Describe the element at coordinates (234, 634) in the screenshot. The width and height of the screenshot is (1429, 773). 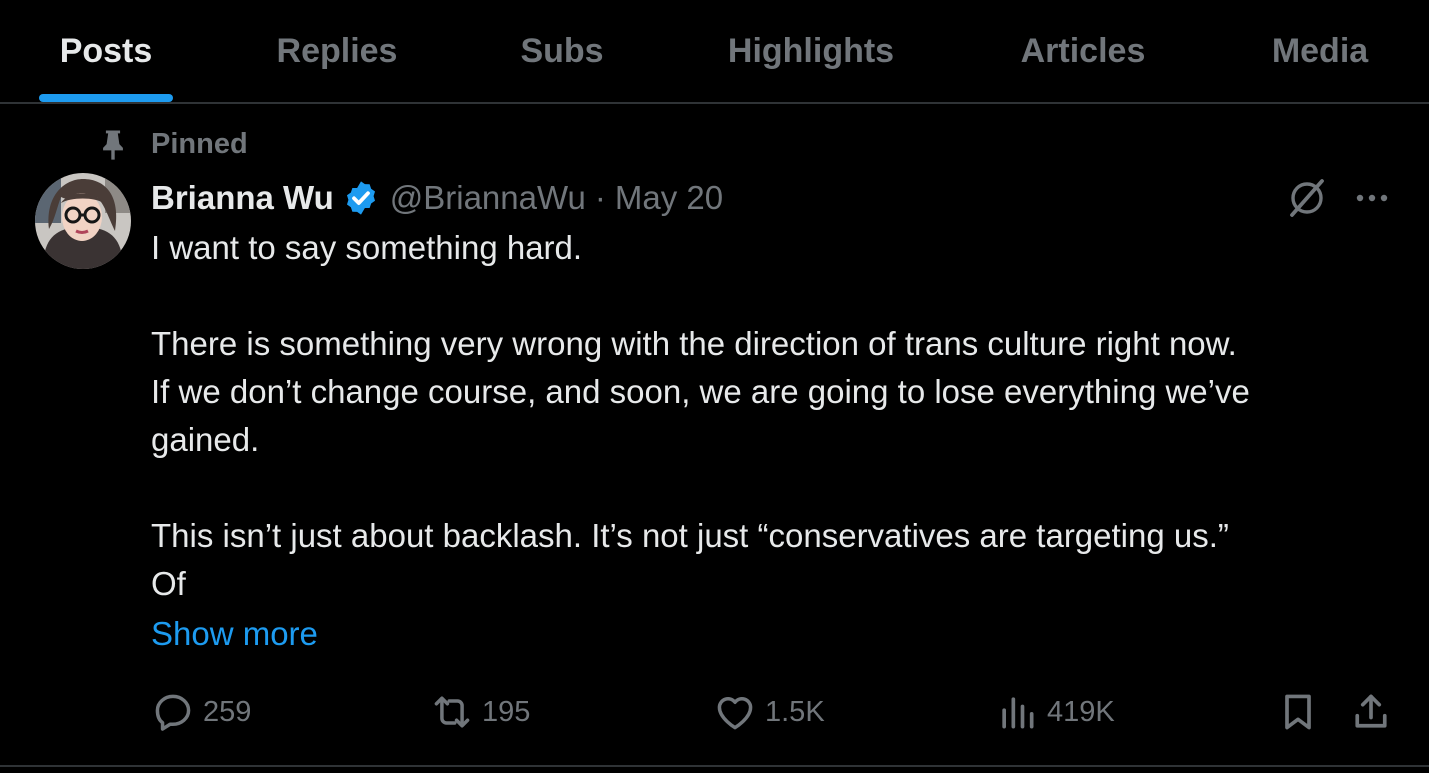
I see `show-more-link: Show more` at that location.